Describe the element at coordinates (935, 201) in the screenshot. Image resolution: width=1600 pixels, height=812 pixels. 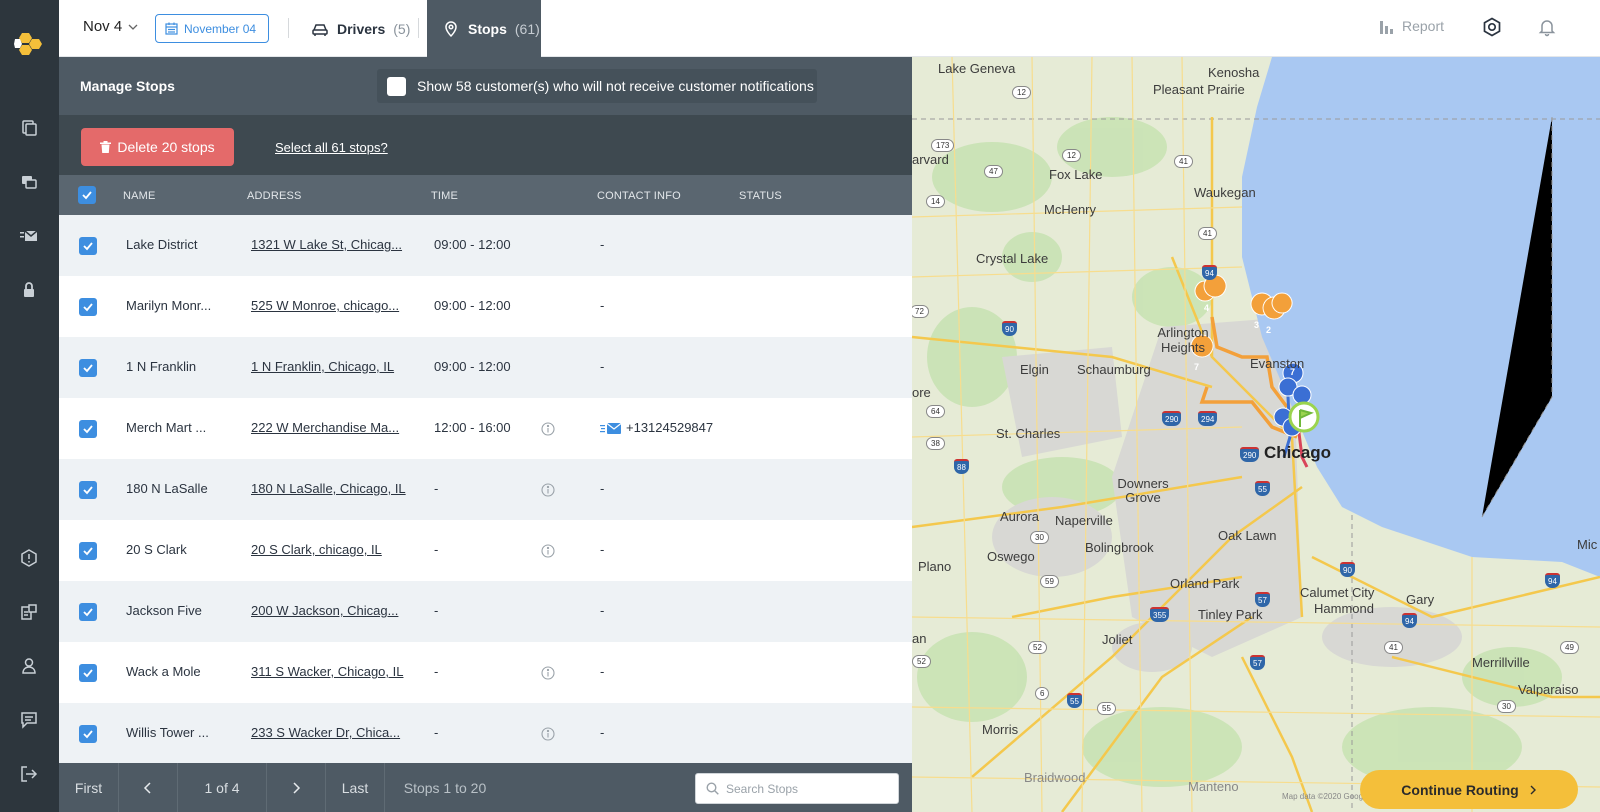
I see `route-14-marker: 14` at that location.